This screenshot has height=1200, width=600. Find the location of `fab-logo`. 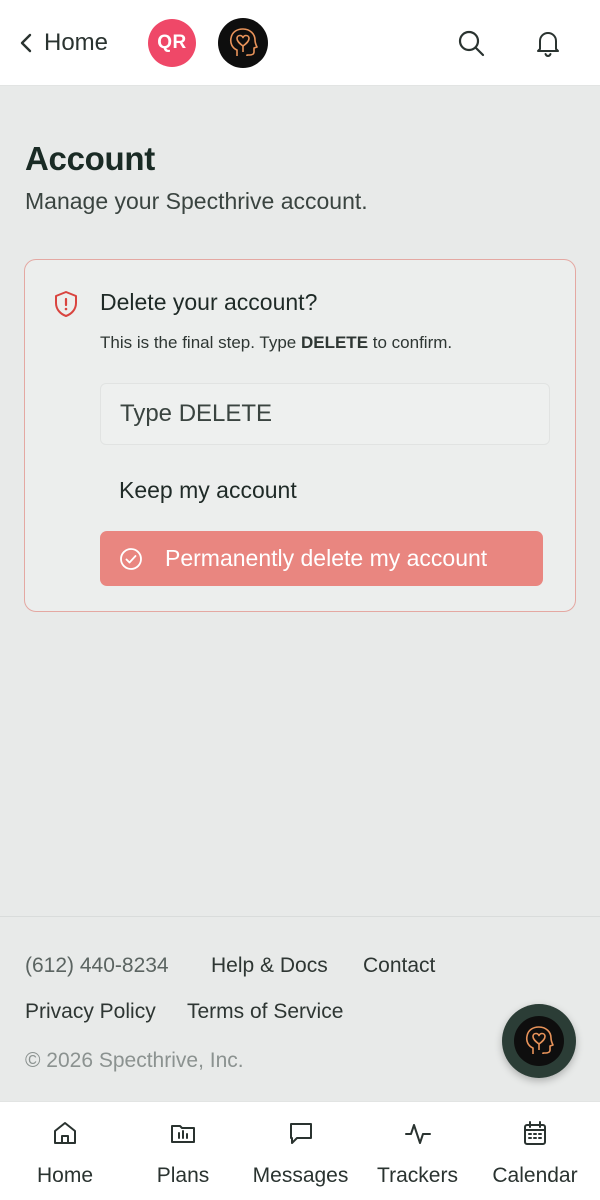

fab-logo is located at coordinates (539, 1041).